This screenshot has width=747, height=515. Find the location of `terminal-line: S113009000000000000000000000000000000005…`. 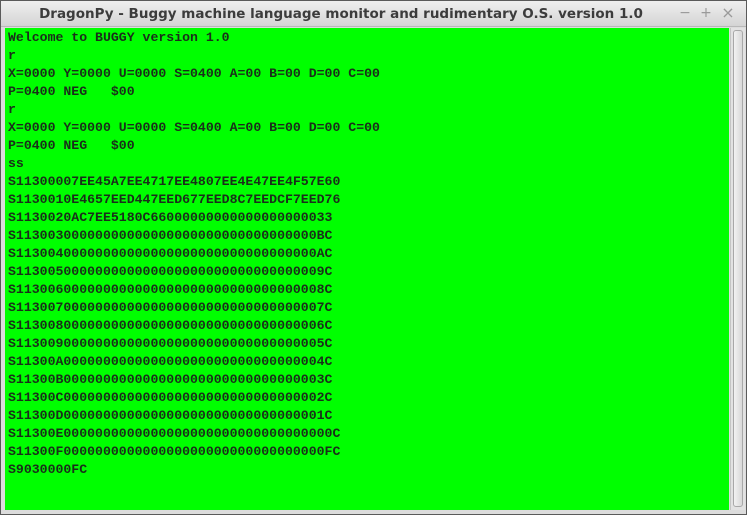

terminal-line: S113009000000000000000000000000000000005… is located at coordinates (170, 343).